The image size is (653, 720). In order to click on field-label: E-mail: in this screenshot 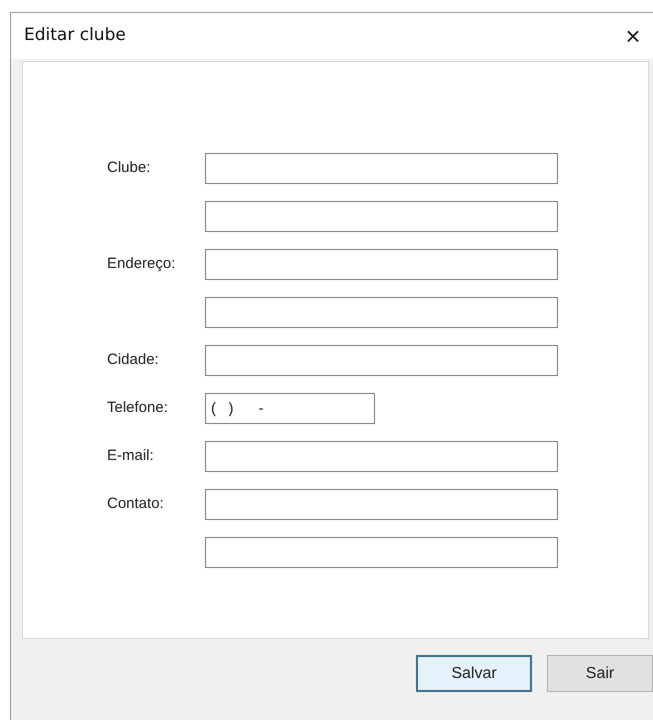, I will do `click(130, 455)`.